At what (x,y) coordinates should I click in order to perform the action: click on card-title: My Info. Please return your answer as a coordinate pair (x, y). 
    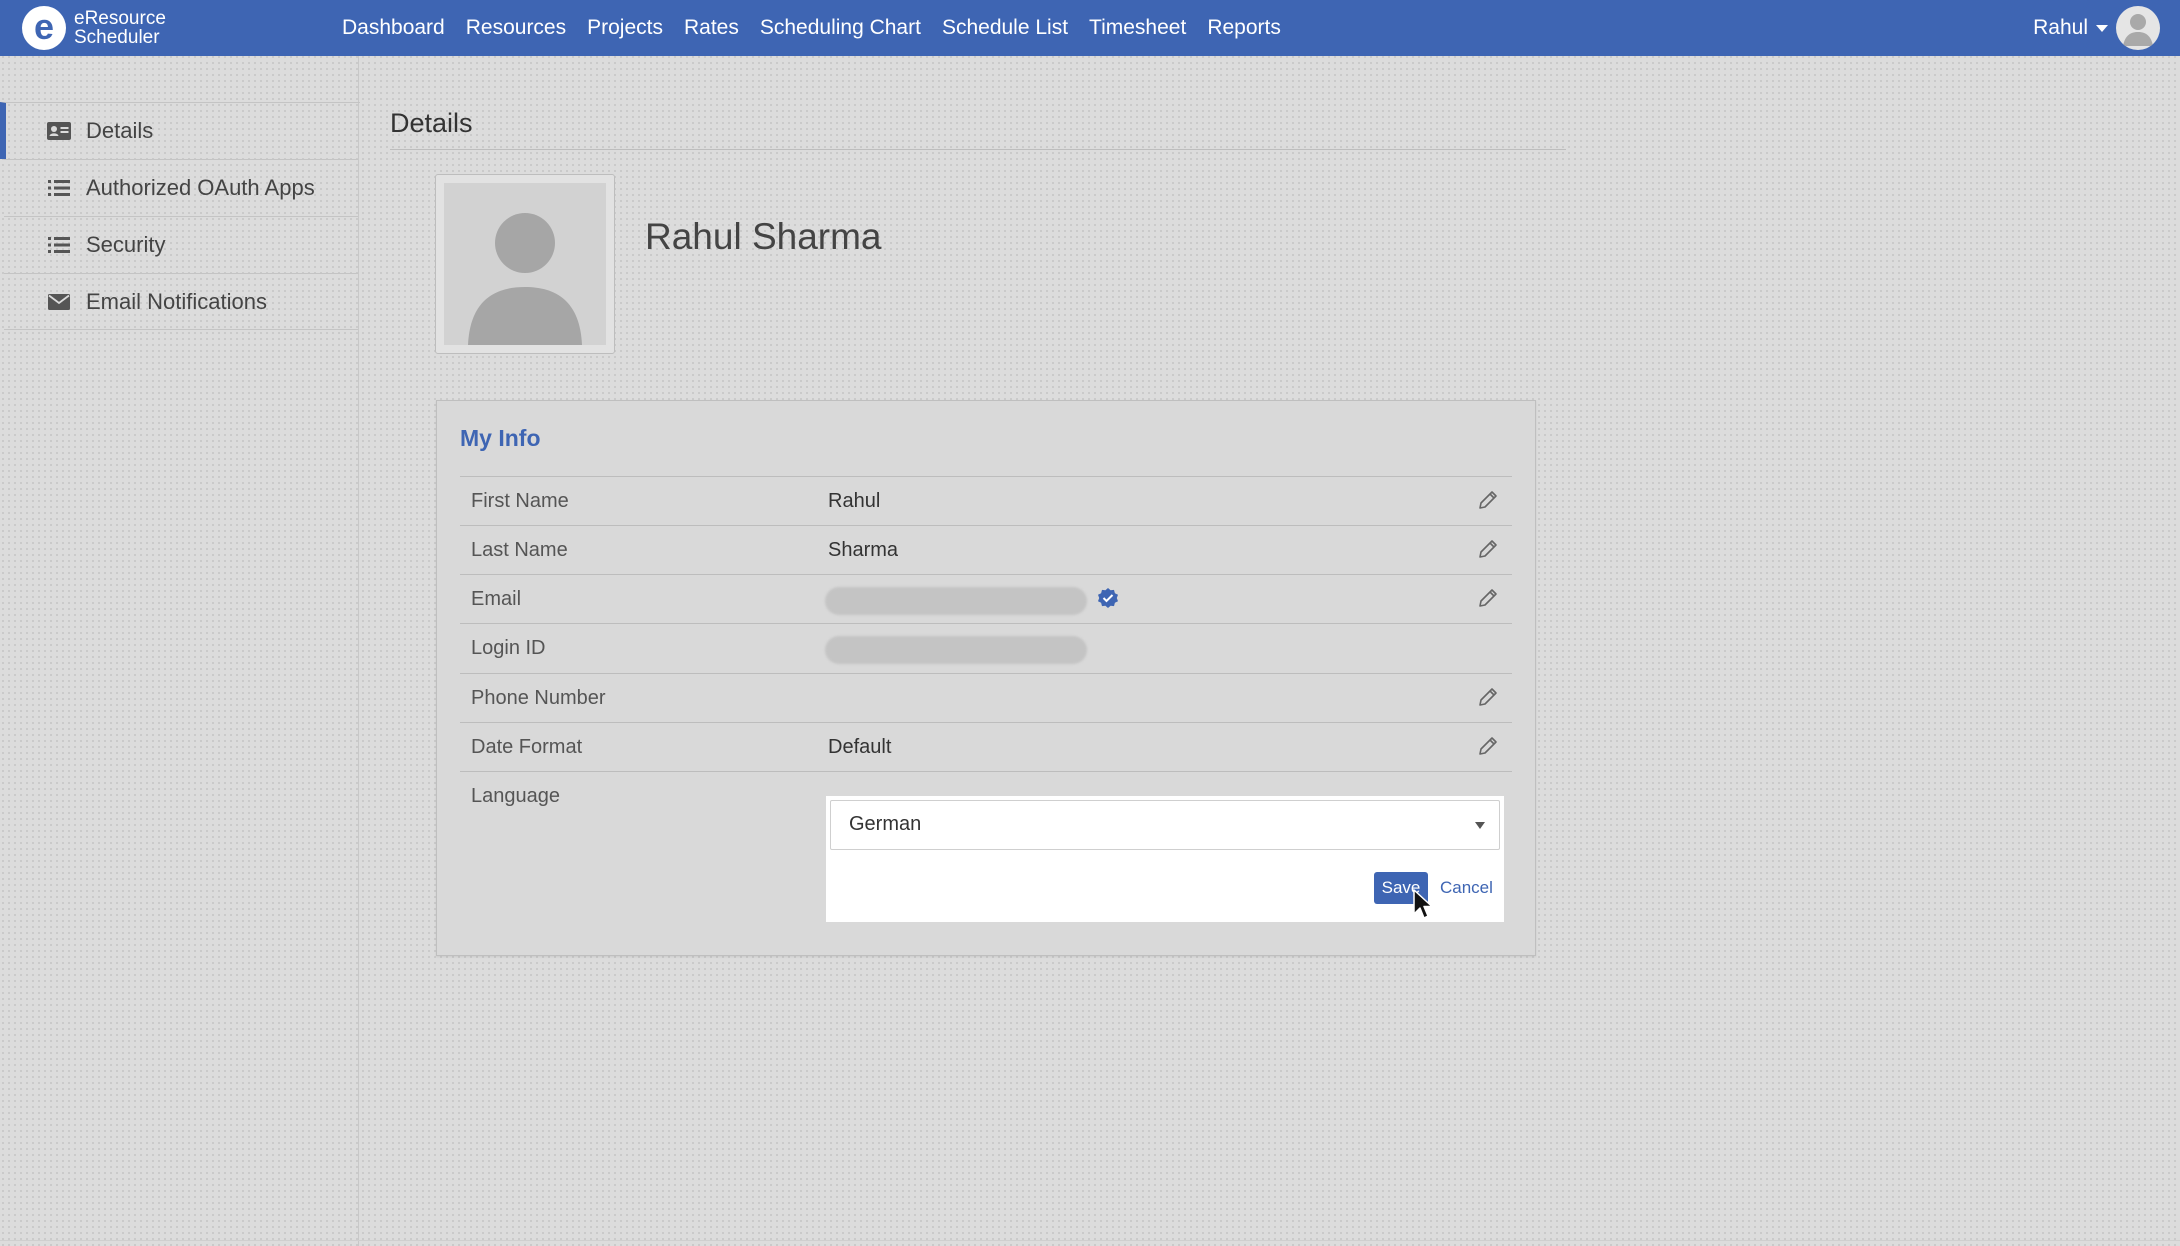
    Looking at the image, I should click on (500, 438).